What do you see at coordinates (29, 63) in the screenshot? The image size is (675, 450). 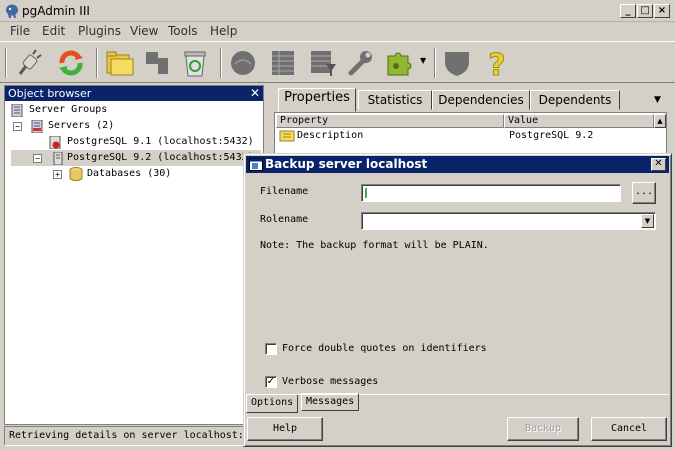 I see `connect-icon` at bounding box center [29, 63].